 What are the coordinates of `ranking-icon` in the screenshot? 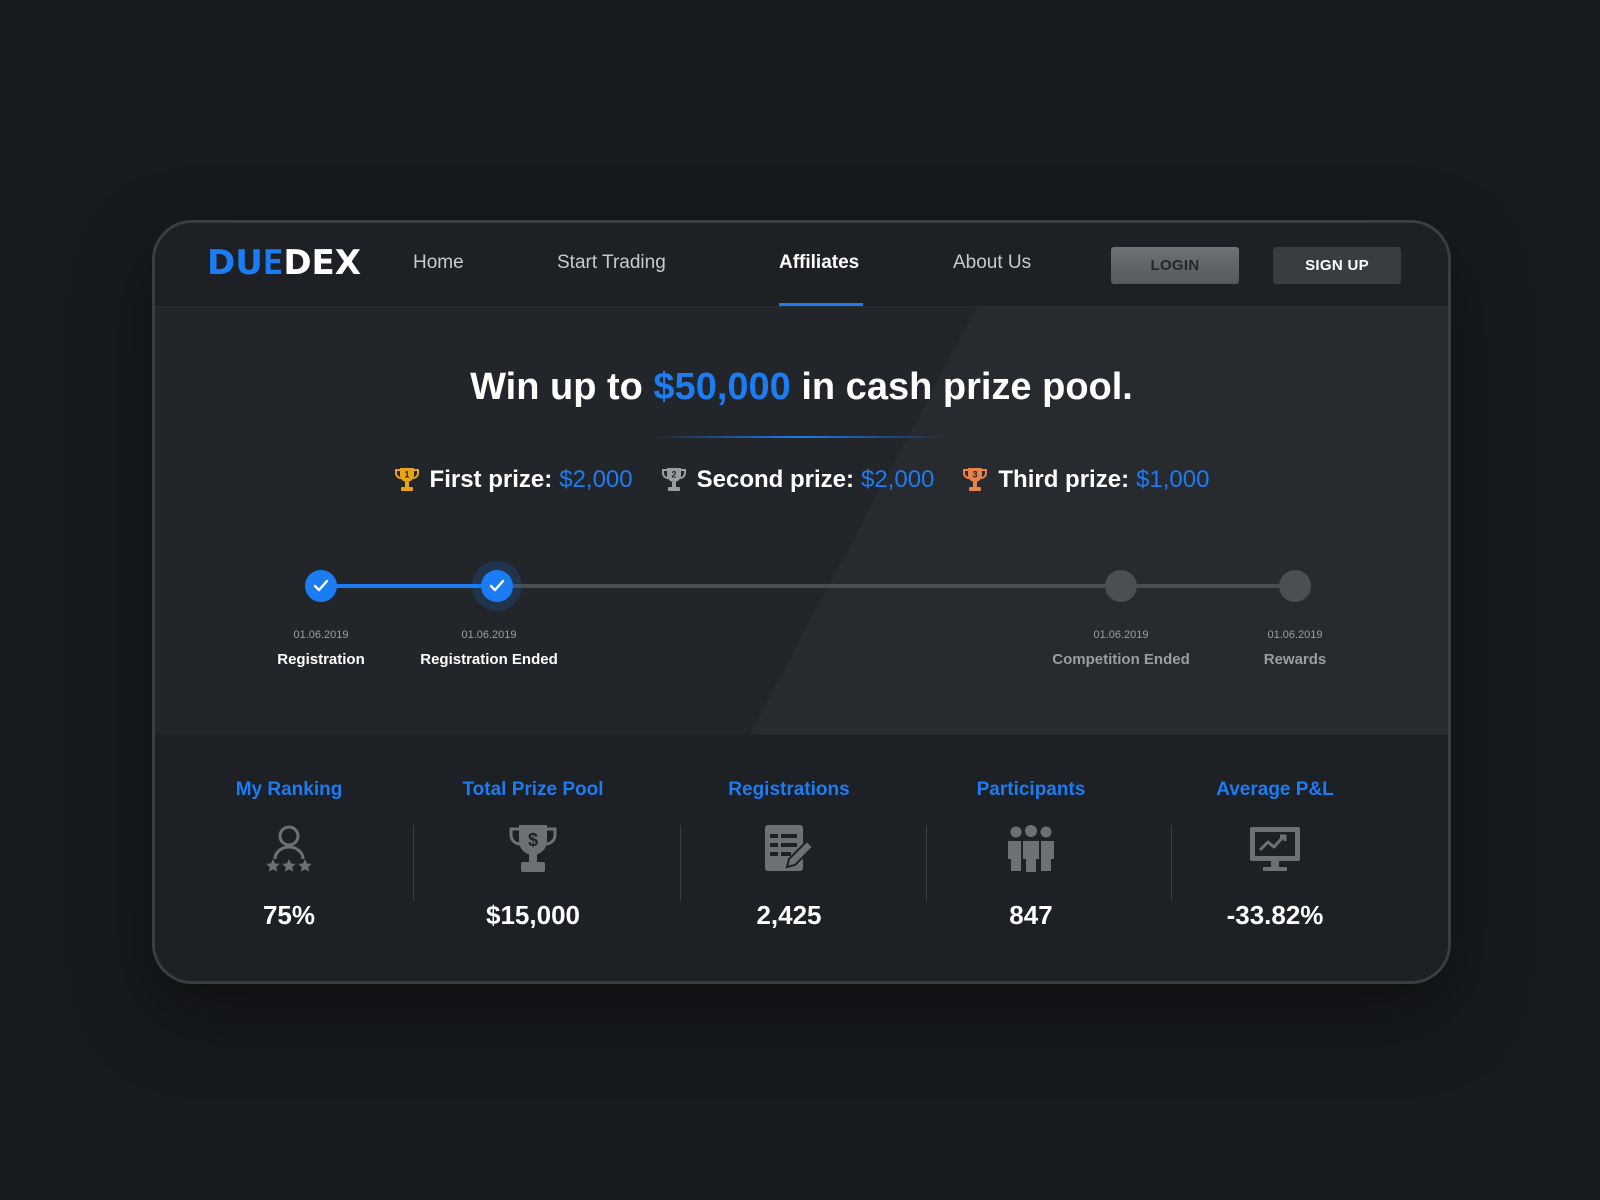 It's located at (289, 848).